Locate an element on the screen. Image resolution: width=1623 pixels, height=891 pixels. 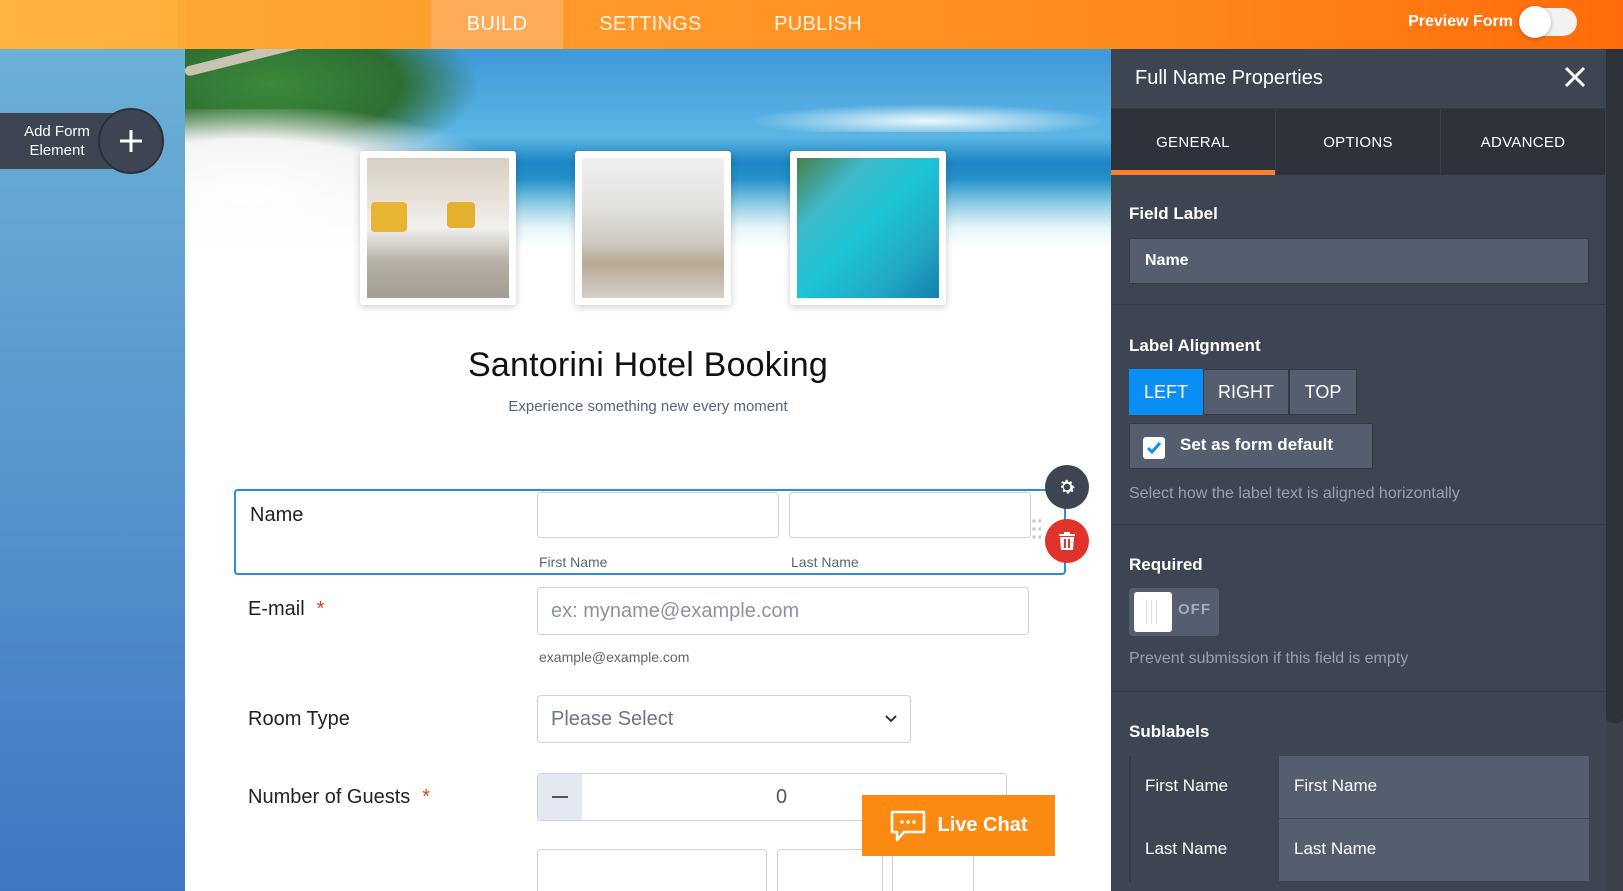
live-chat-button: Live Chat is located at coordinates (958, 825).